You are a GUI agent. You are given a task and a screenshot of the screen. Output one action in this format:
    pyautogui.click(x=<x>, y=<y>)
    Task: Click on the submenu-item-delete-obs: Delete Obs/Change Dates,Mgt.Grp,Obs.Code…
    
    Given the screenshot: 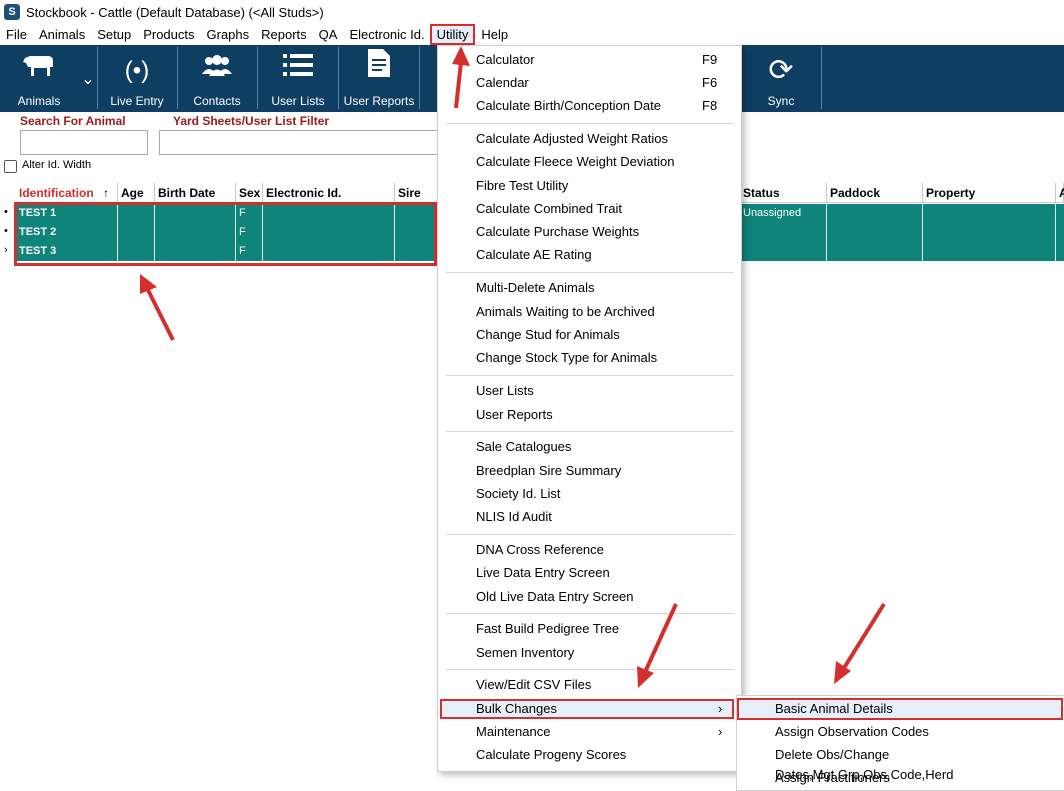 What is the action you would take?
    pyautogui.click(x=919, y=763)
    